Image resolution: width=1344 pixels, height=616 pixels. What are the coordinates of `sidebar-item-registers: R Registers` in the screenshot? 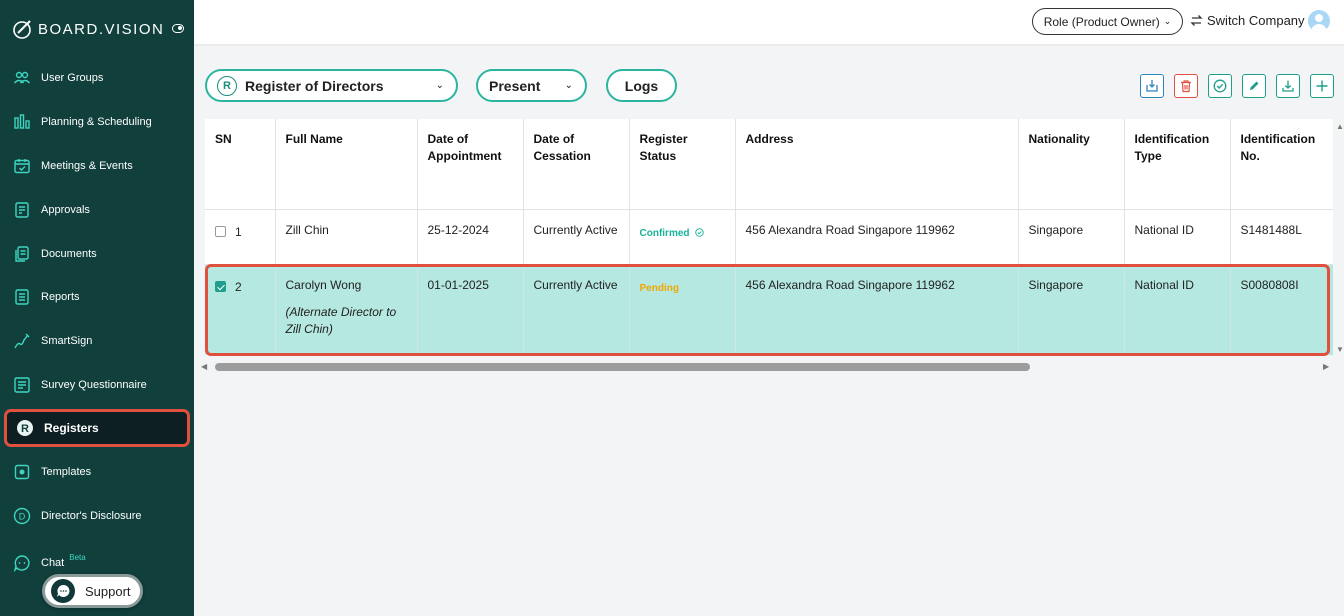 It's located at (97, 428).